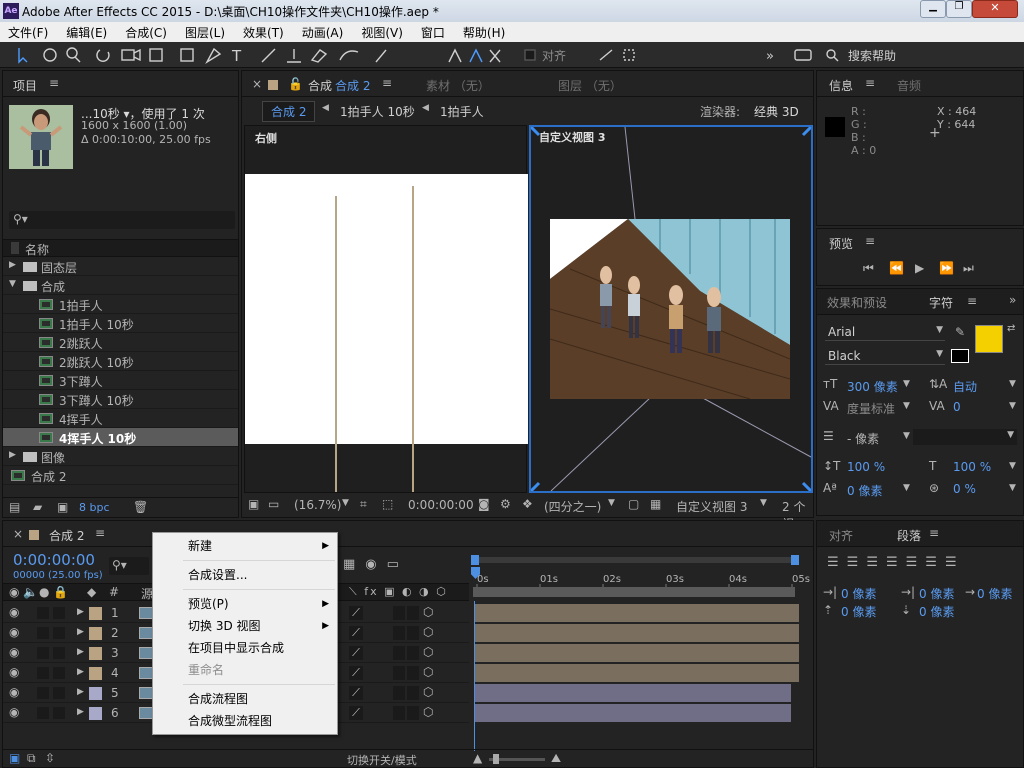 This screenshot has height=768, width=1024. Describe the element at coordinates (655, 504) in the screenshot. I see `transparency-grid-icon: ▦` at that location.